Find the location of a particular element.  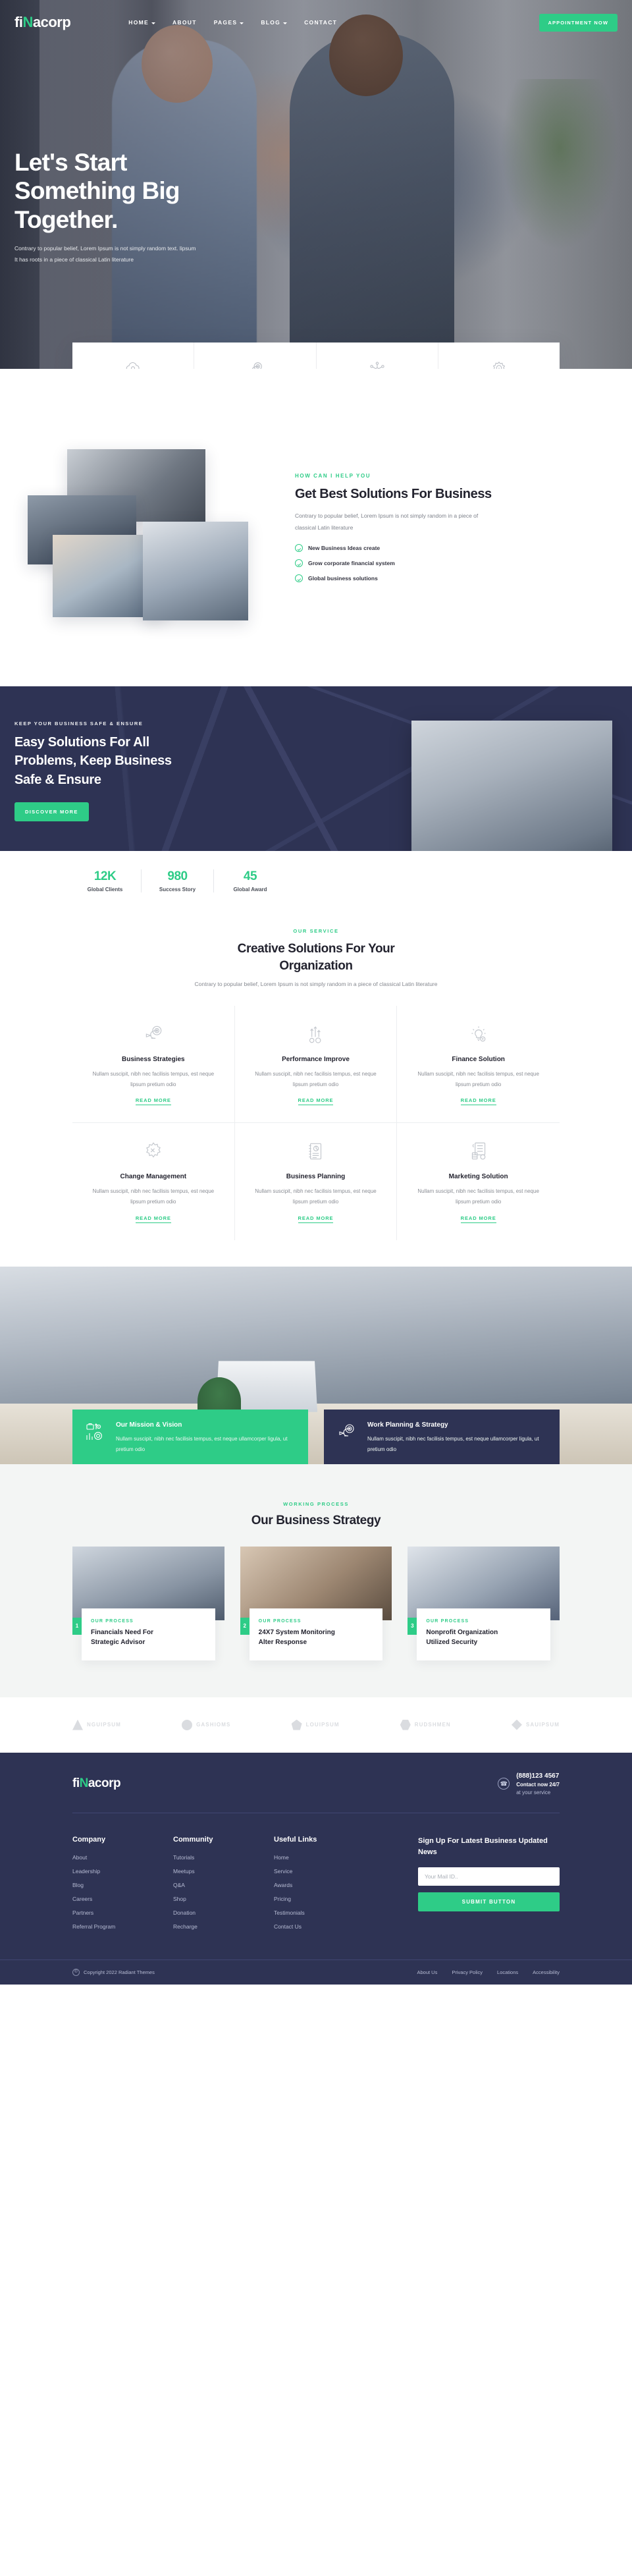

footer-link: Recharge is located at coordinates (218, 1926).